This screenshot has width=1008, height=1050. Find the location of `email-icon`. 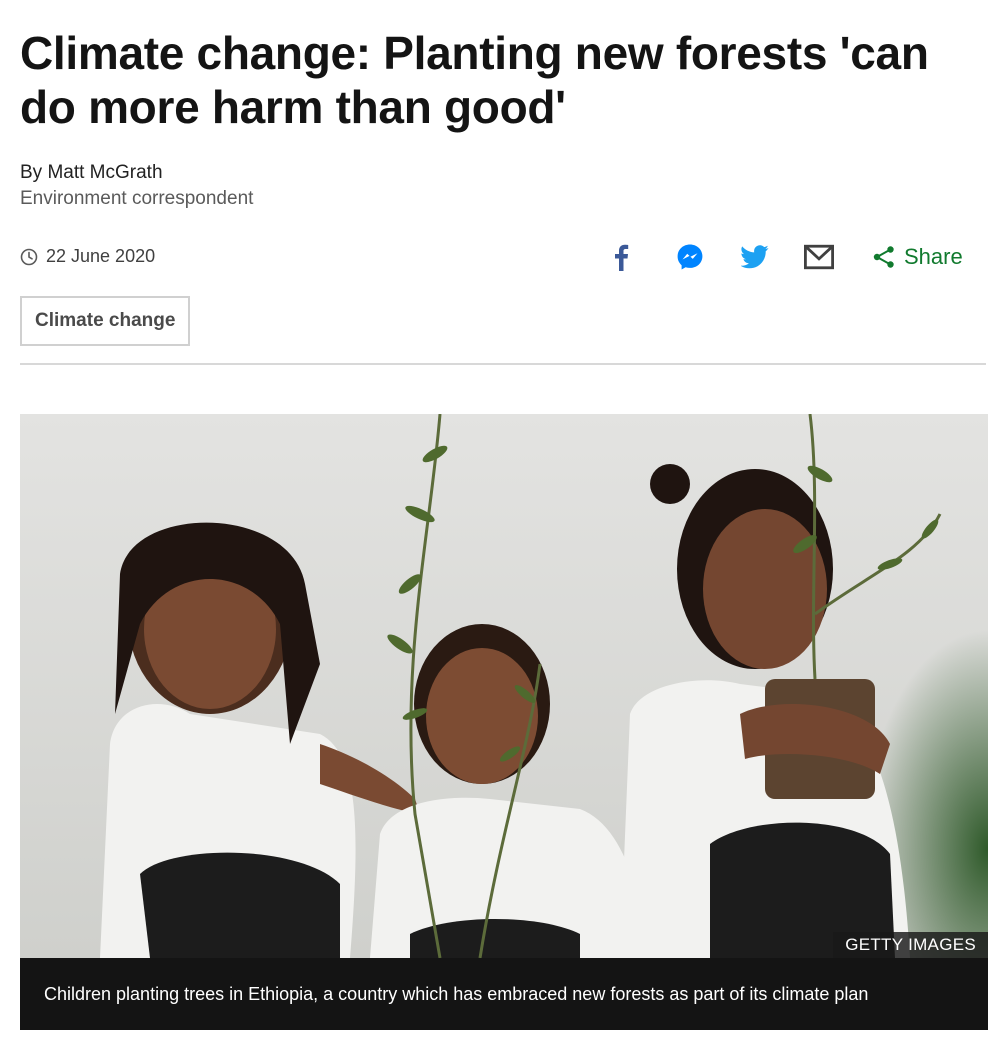

email-icon is located at coordinates (819, 257).